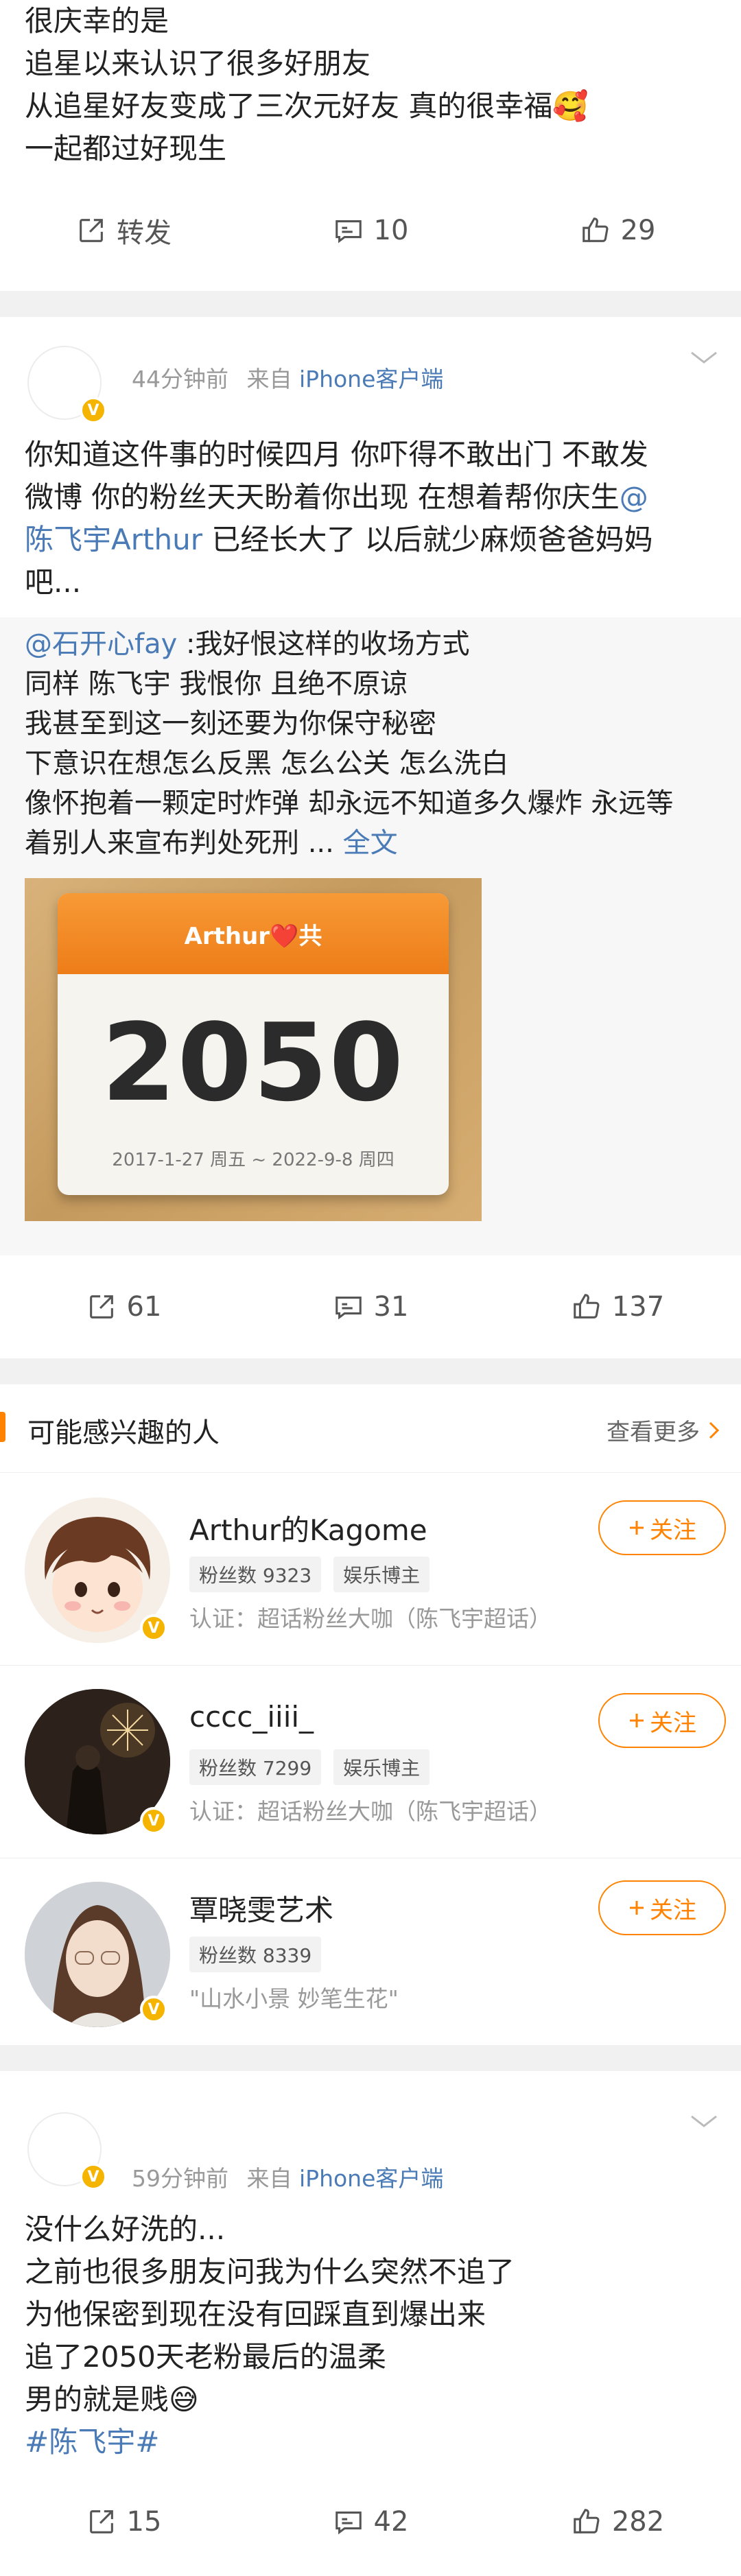  What do you see at coordinates (653, 1432) in the screenshot?
I see `see-more-label: 查看更多` at bounding box center [653, 1432].